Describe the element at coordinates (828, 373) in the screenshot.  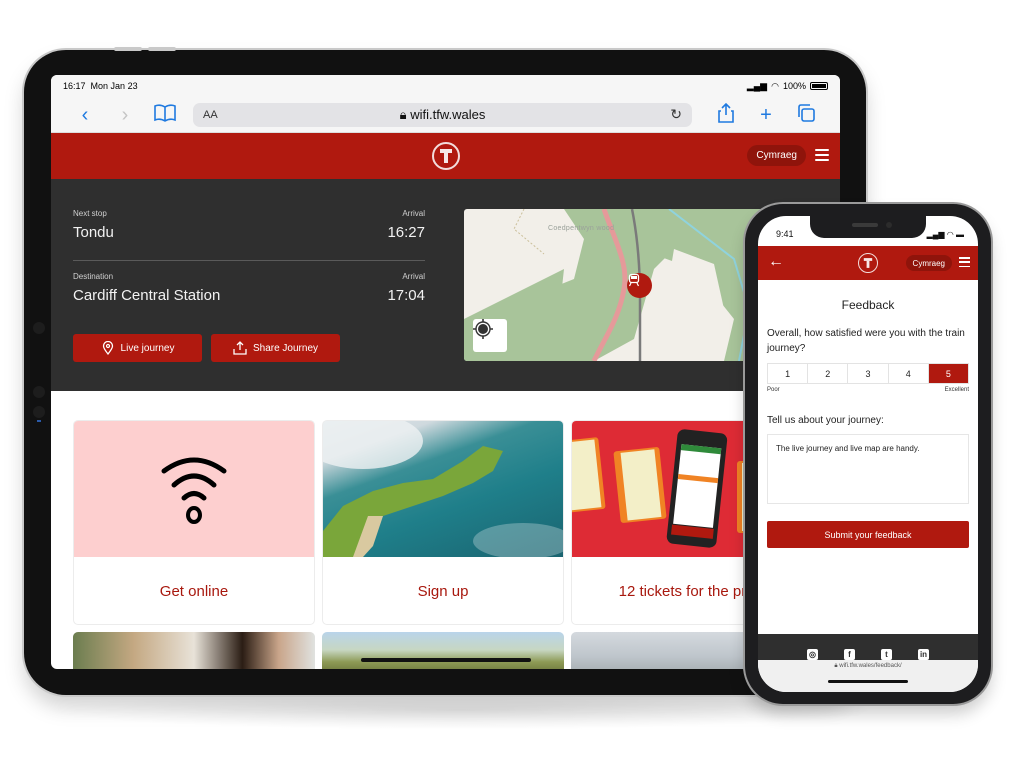
I see `rating-option-2: 2` at that location.